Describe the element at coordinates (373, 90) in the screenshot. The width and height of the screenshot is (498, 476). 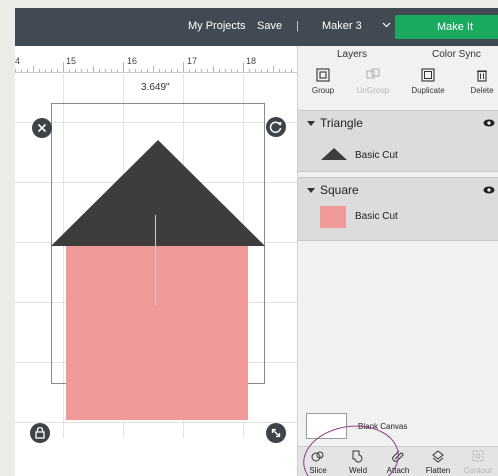
I see `ungroup-label: UnGroup` at that location.